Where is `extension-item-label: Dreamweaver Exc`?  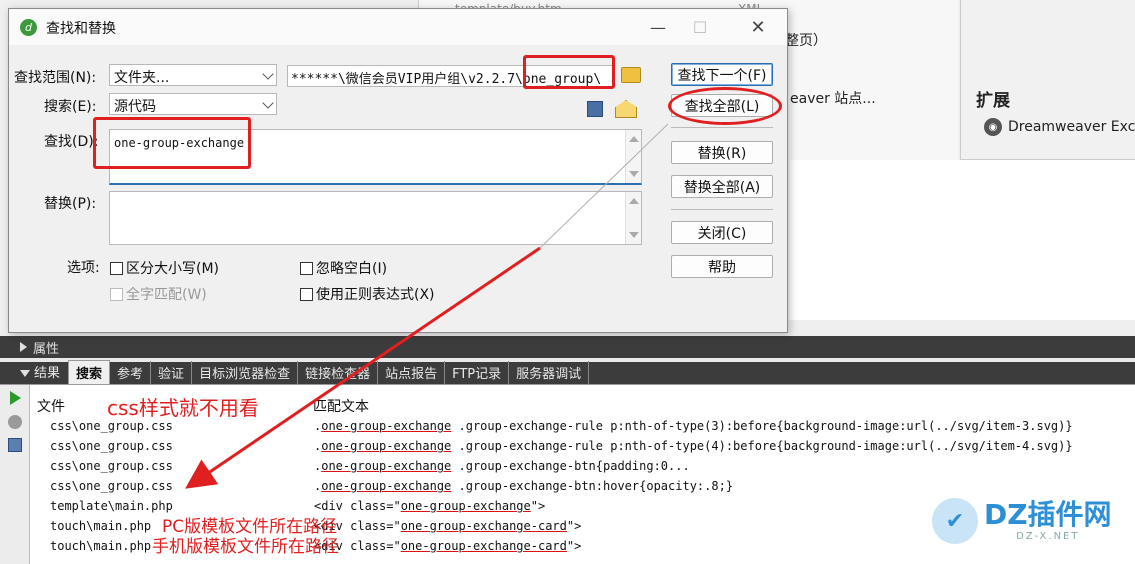 extension-item-label: Dreamweaver Exc is located at coordinates (1071, 127).